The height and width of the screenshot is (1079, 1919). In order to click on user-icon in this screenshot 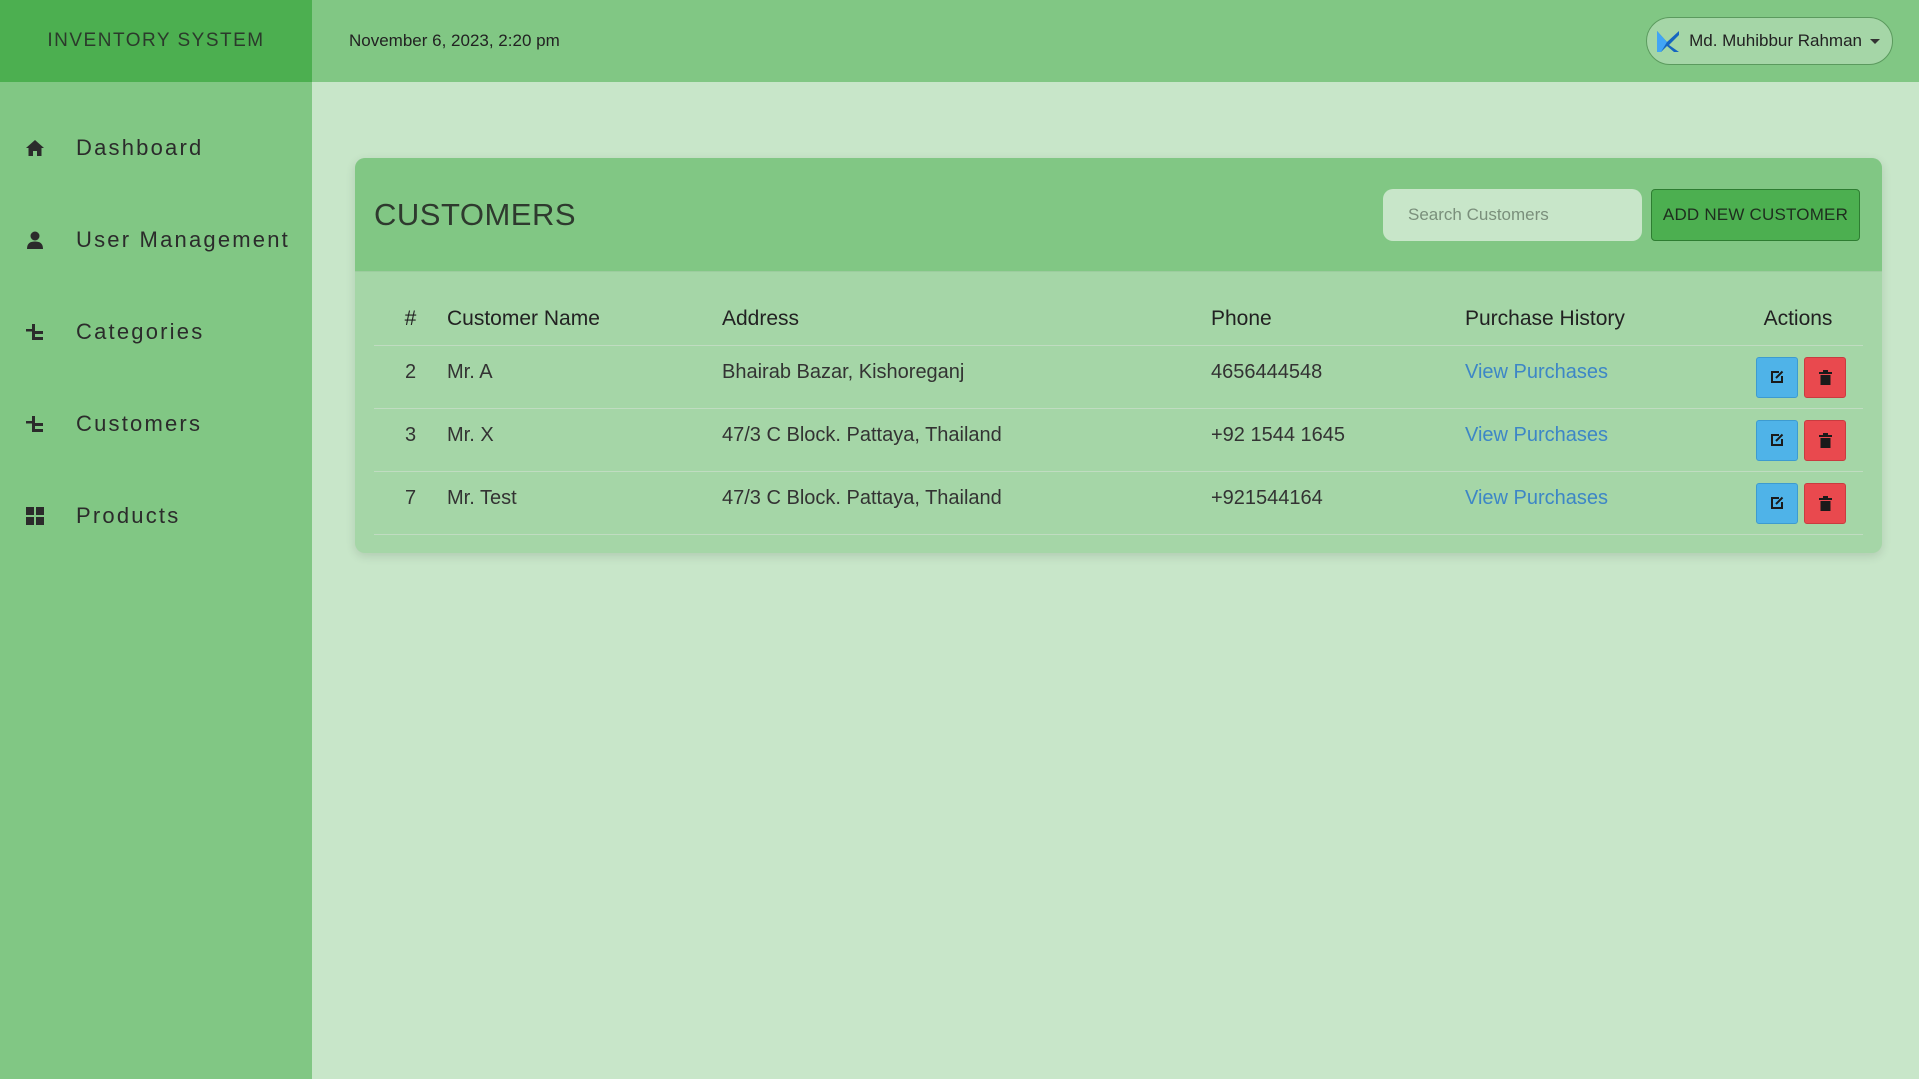, I will do `click(35, 240)`.